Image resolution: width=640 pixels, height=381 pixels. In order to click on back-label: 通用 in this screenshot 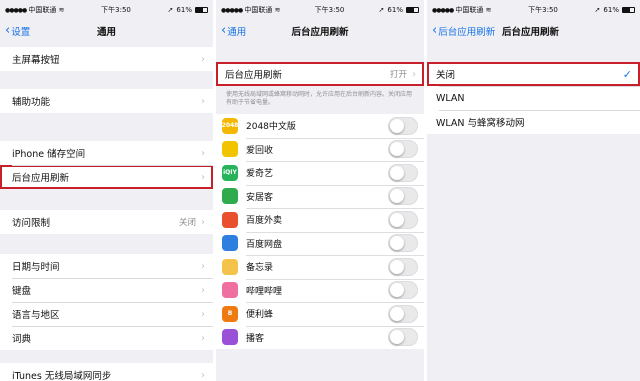, I will do `click(237, 32)`.